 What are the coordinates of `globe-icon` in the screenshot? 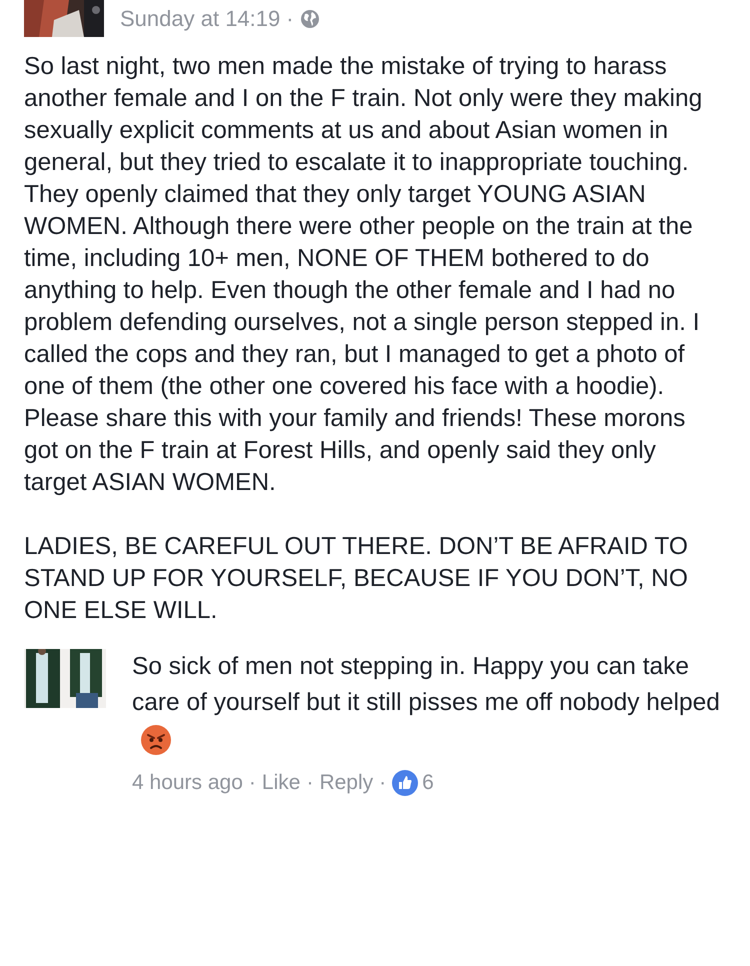 It's located at (310, 18).